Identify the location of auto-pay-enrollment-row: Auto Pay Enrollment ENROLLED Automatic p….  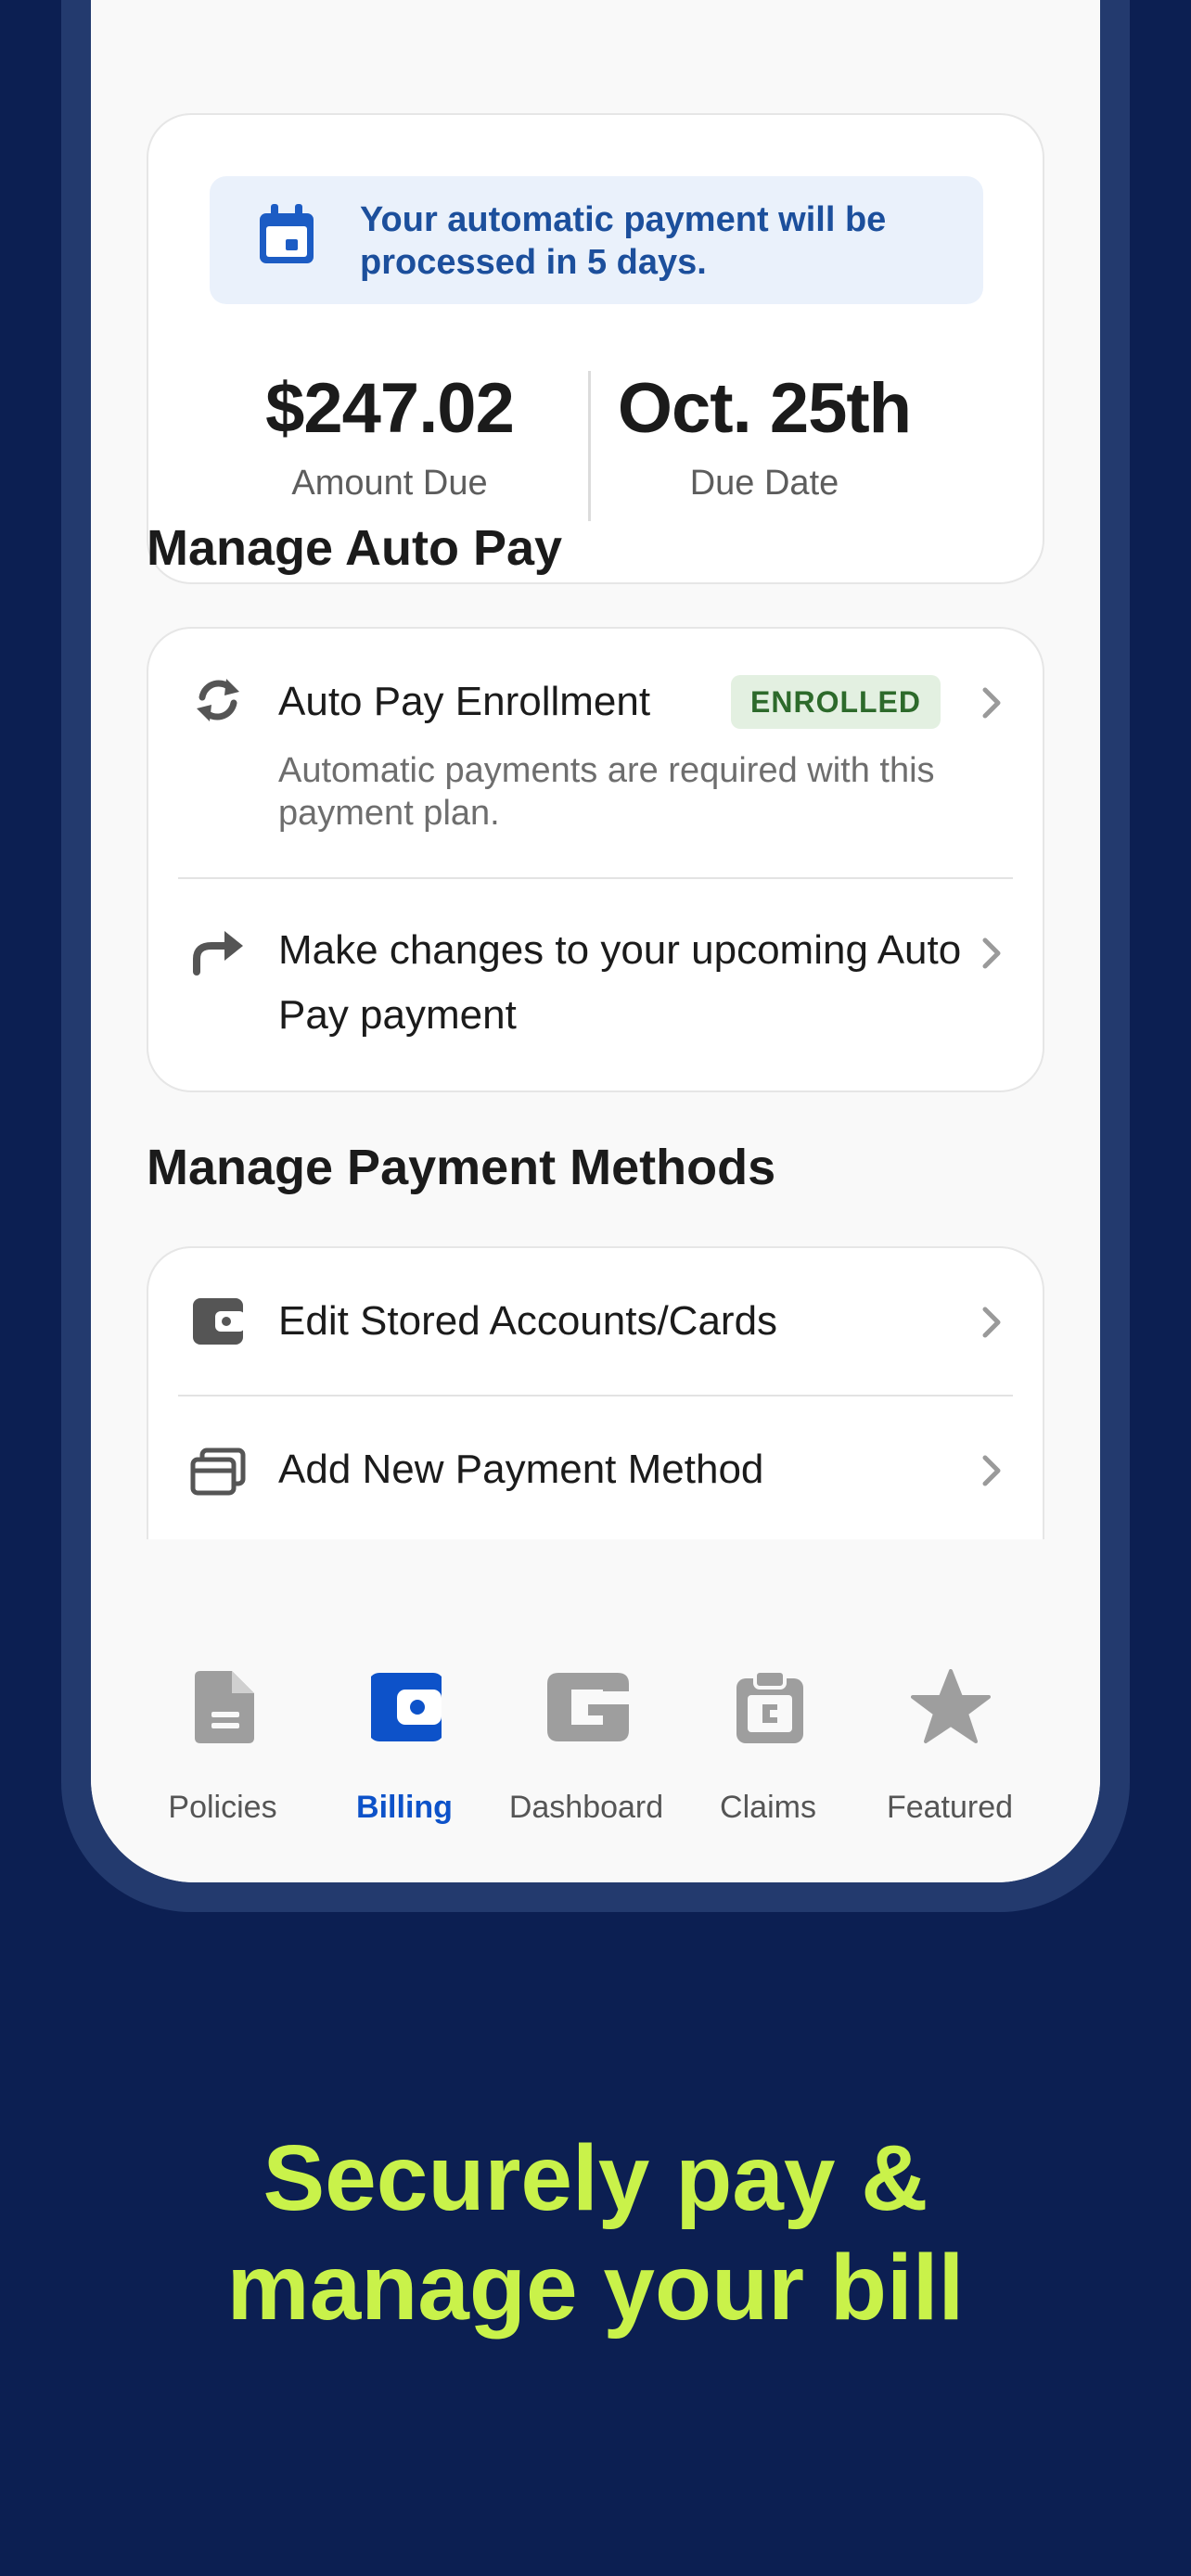
(595, 753).